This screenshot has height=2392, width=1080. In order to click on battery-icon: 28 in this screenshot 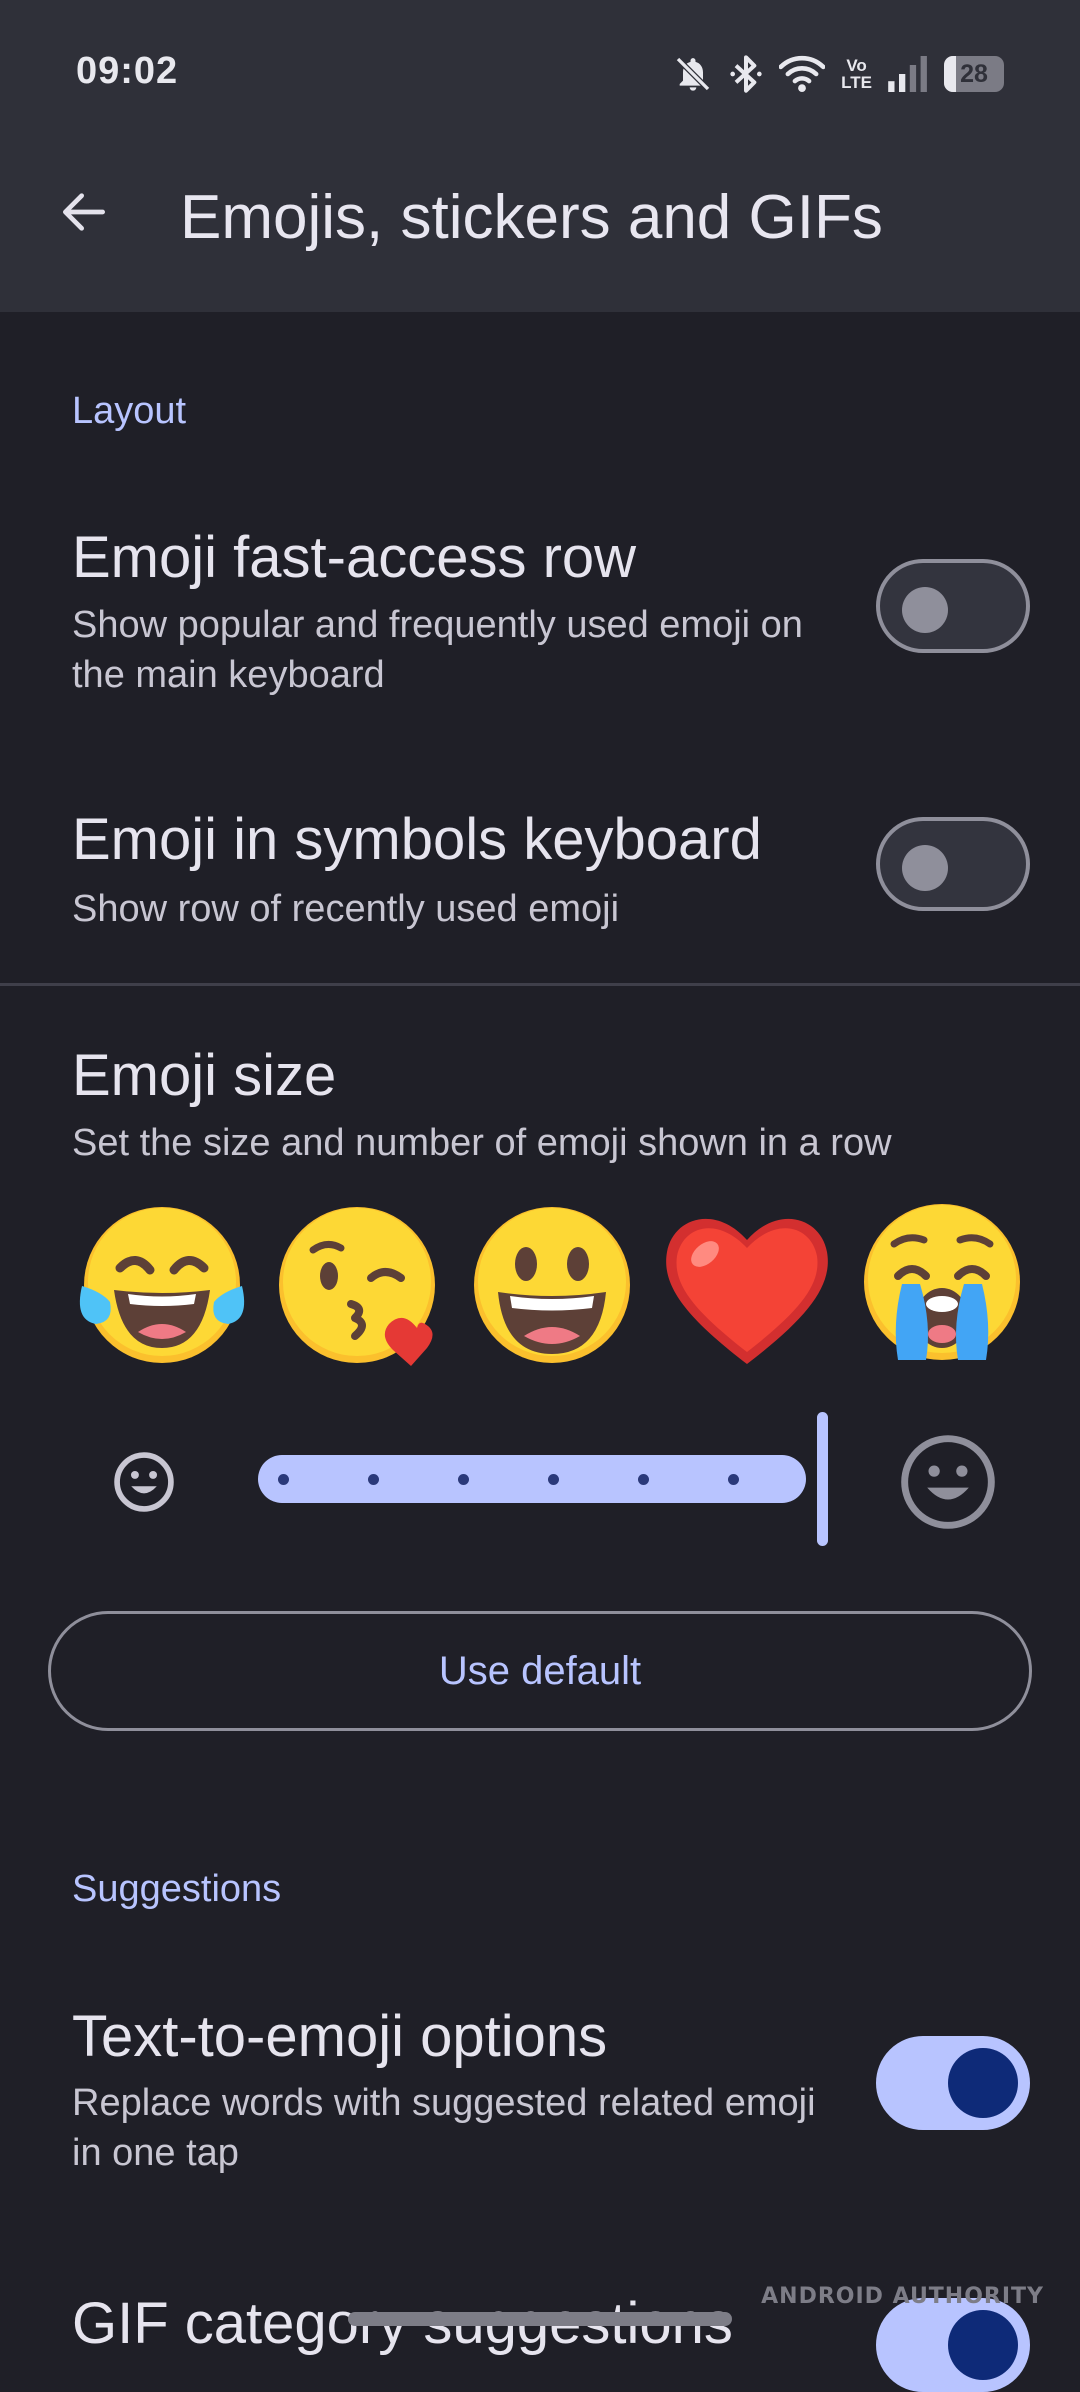, I will do `click(974, 74)`.